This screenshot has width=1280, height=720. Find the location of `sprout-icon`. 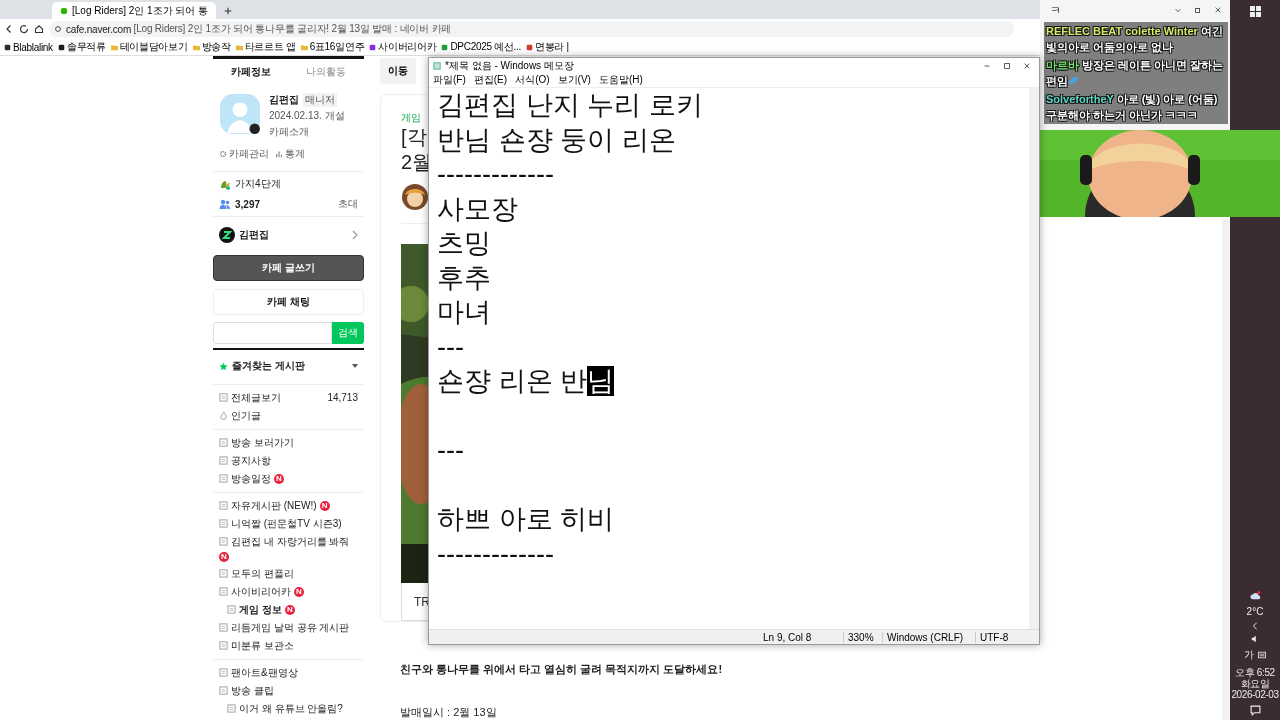

sprout-icon is located at coordinates (225, 184).